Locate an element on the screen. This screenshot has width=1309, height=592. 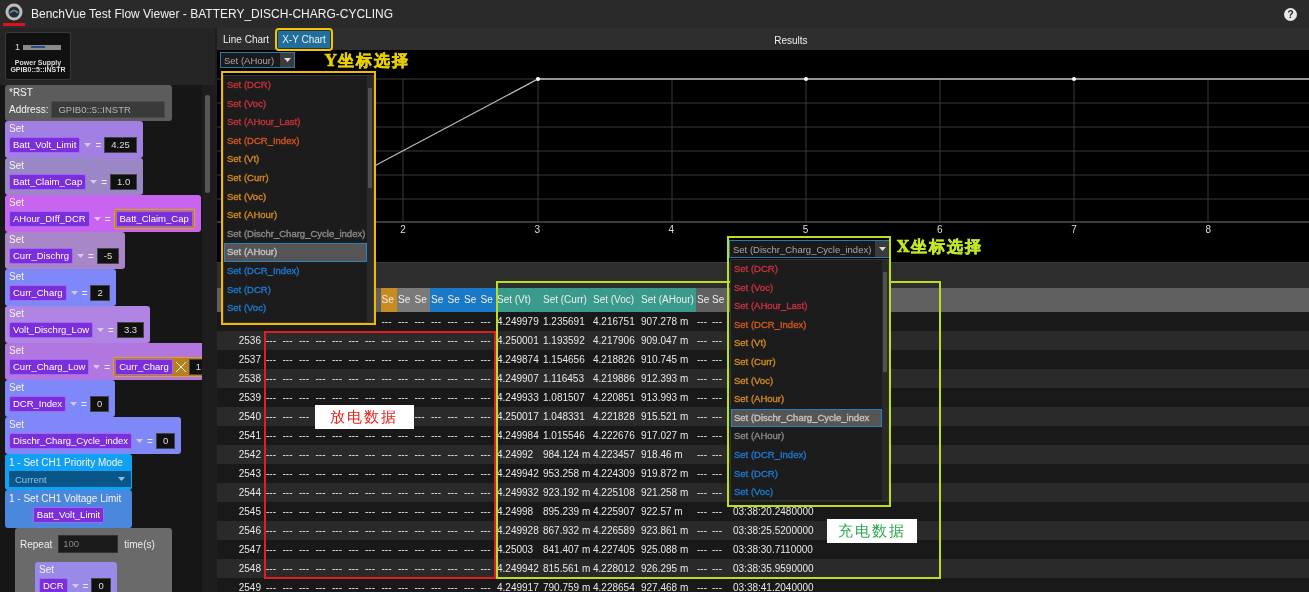
address-field: GPIB0::5::INSTR is located at coordinates (108, 109).